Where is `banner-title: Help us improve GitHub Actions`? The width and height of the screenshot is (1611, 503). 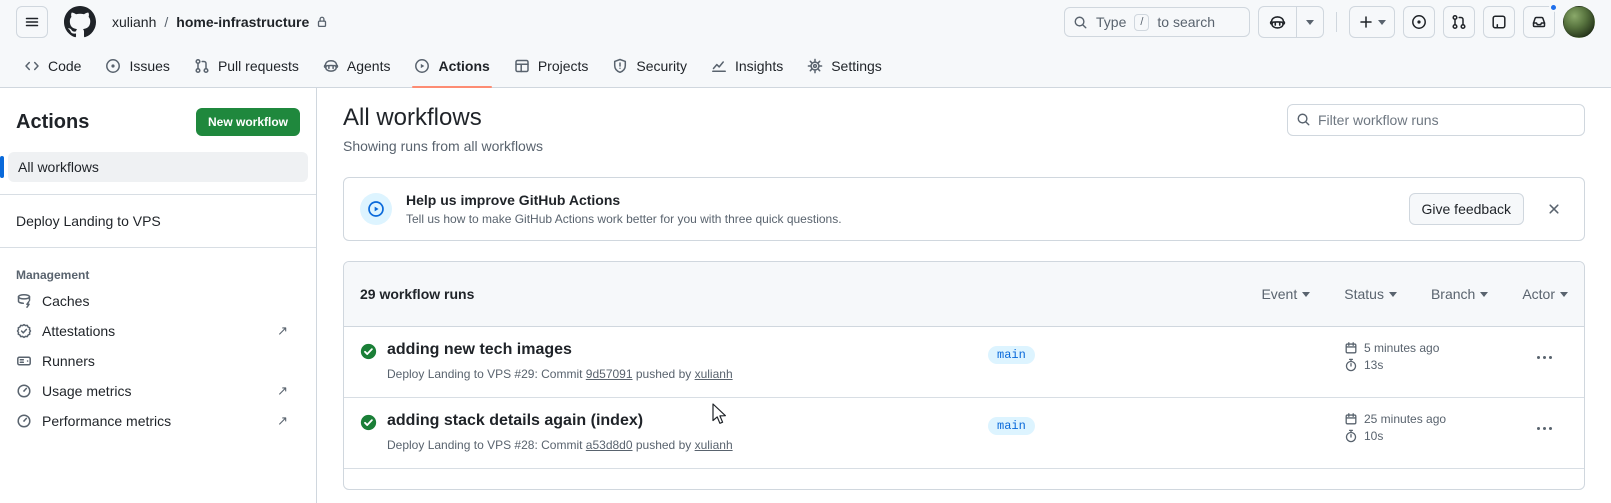 banner-title: Help us improve GitHub Actions is located at coordinates (513, 200).